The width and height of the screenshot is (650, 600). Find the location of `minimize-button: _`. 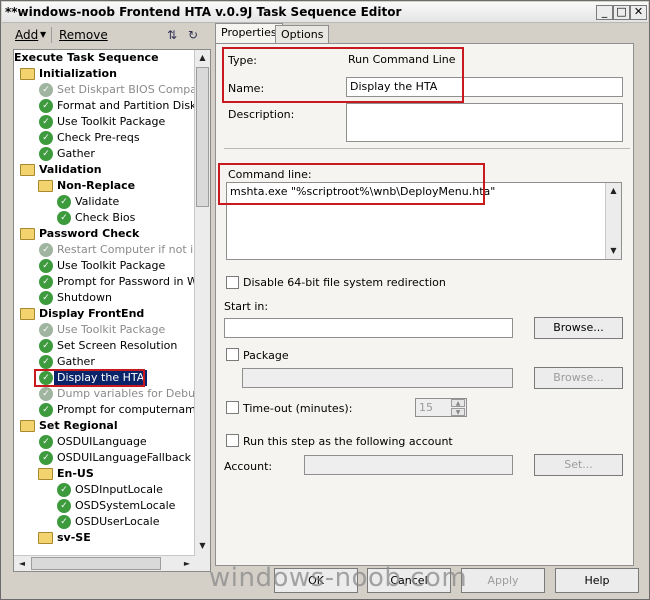

minimize-button: _ is located at coordinates (604, 12).